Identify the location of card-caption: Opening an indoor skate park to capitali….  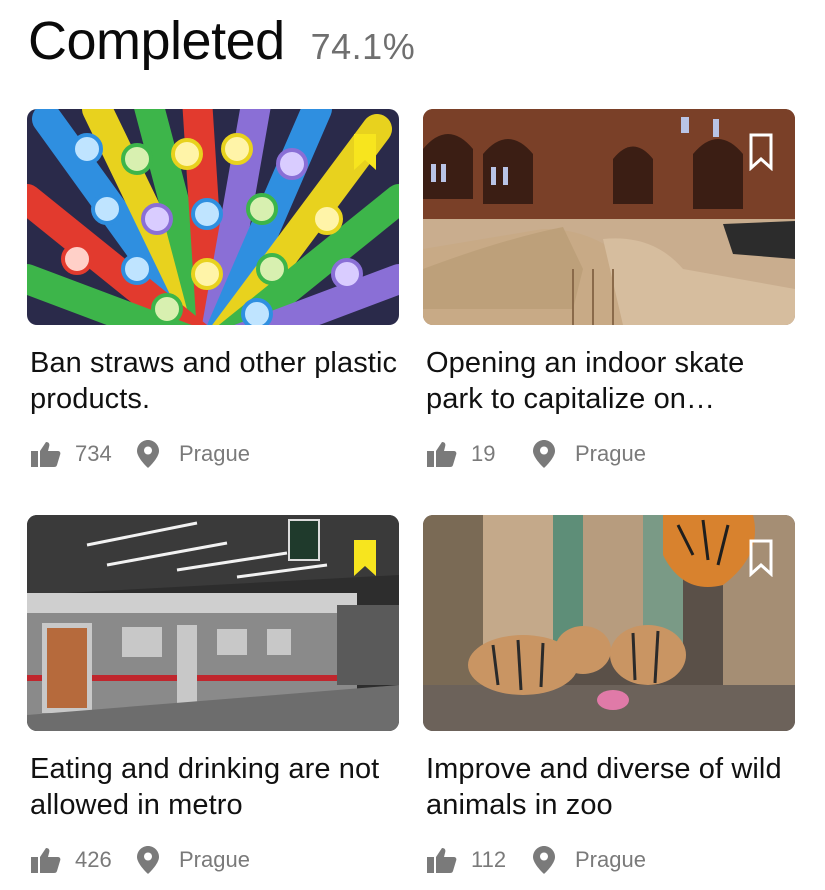
(609, 381).